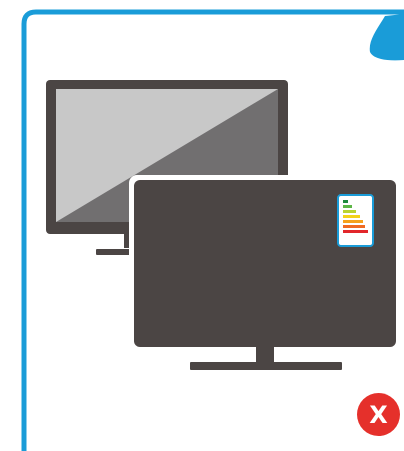 The height and width of the screenshot is (451, 404). I want to click on energy-bar-e, so click(353, 221).